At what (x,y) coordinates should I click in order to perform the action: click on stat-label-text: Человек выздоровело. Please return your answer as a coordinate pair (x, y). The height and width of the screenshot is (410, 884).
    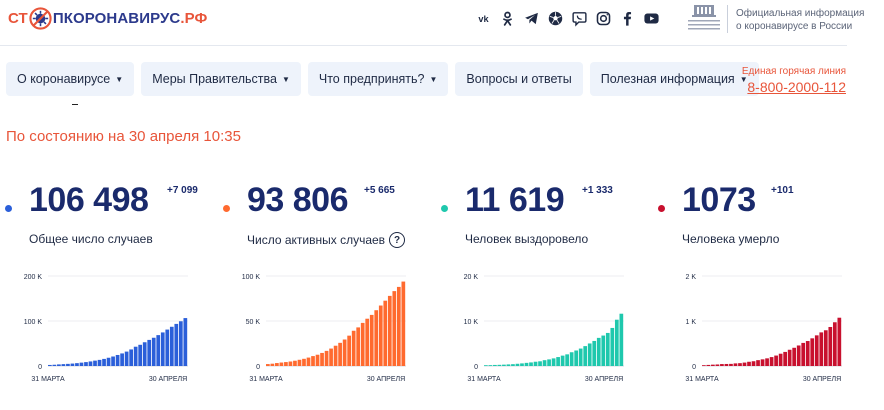
    Looking at the image, I should click on (527, 239).